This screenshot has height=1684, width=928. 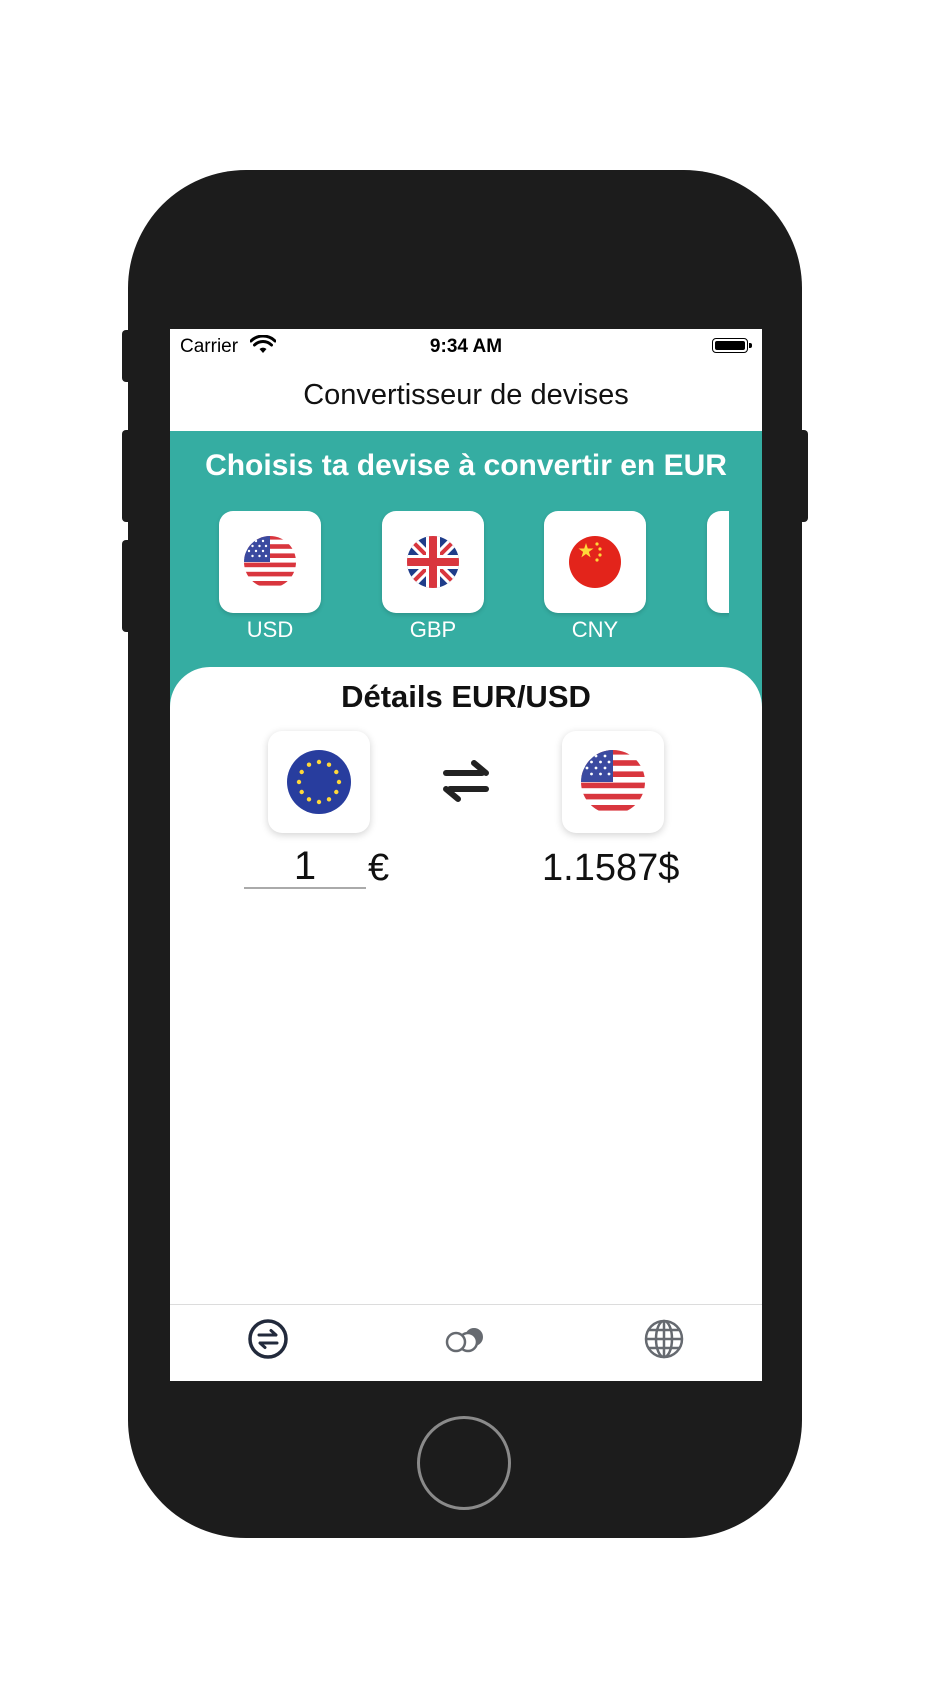 What do you see at coordinates (270, 629) in the screenshot?
I see `currency-code-label: USD` at bounding box center [270, 629].